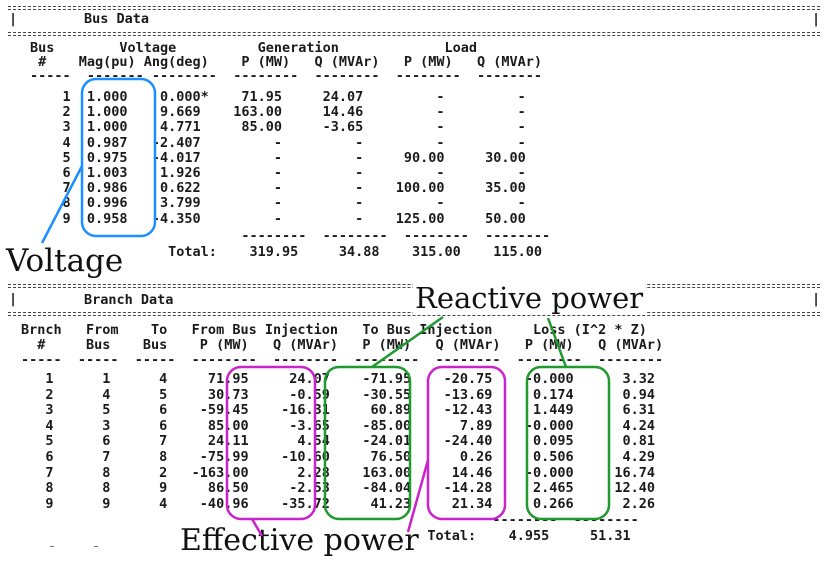  I want to click on reactive-box-from, so click(367, 443).